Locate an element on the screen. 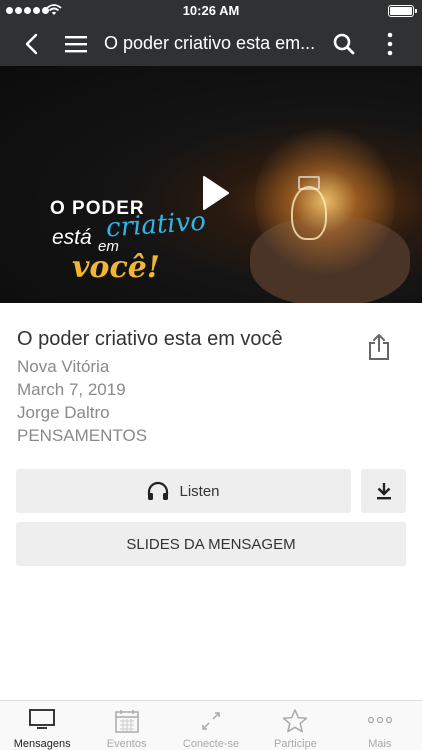 This screenshot has width=422, height=750. download-button is located at coordinates (383, 491).